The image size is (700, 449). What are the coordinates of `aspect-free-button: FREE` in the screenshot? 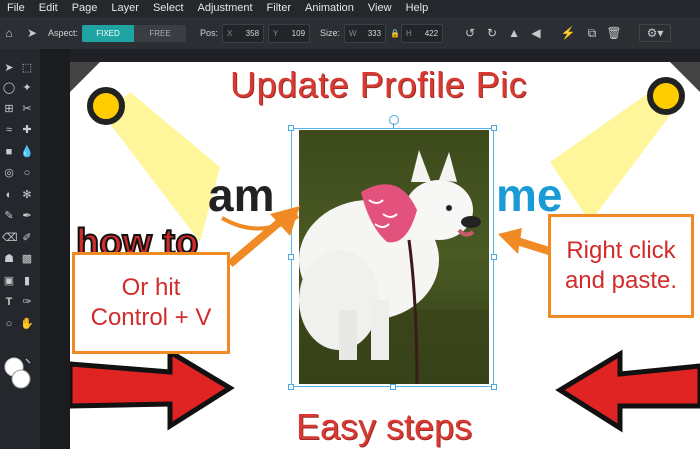 It's located at (160, 33).